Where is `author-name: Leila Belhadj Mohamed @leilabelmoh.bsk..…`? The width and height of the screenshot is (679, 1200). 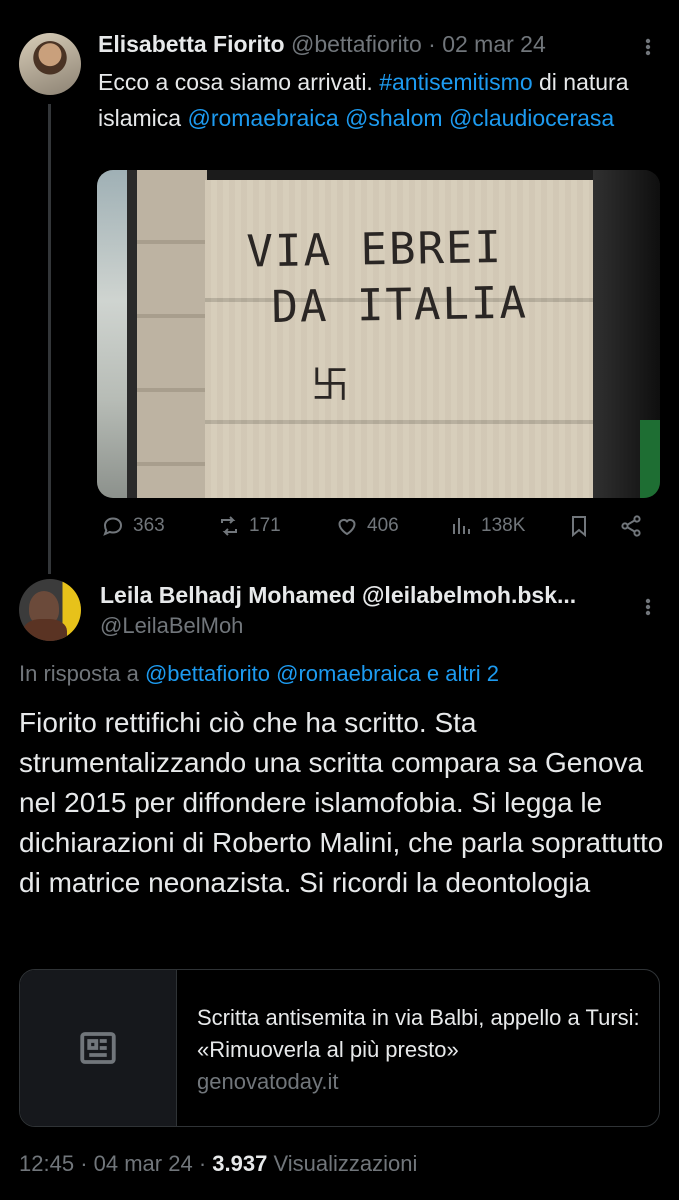
author-name: Leila Belhadj Mohamed @leilabelmoh.bsk..… is located at coordinates (338, 595).